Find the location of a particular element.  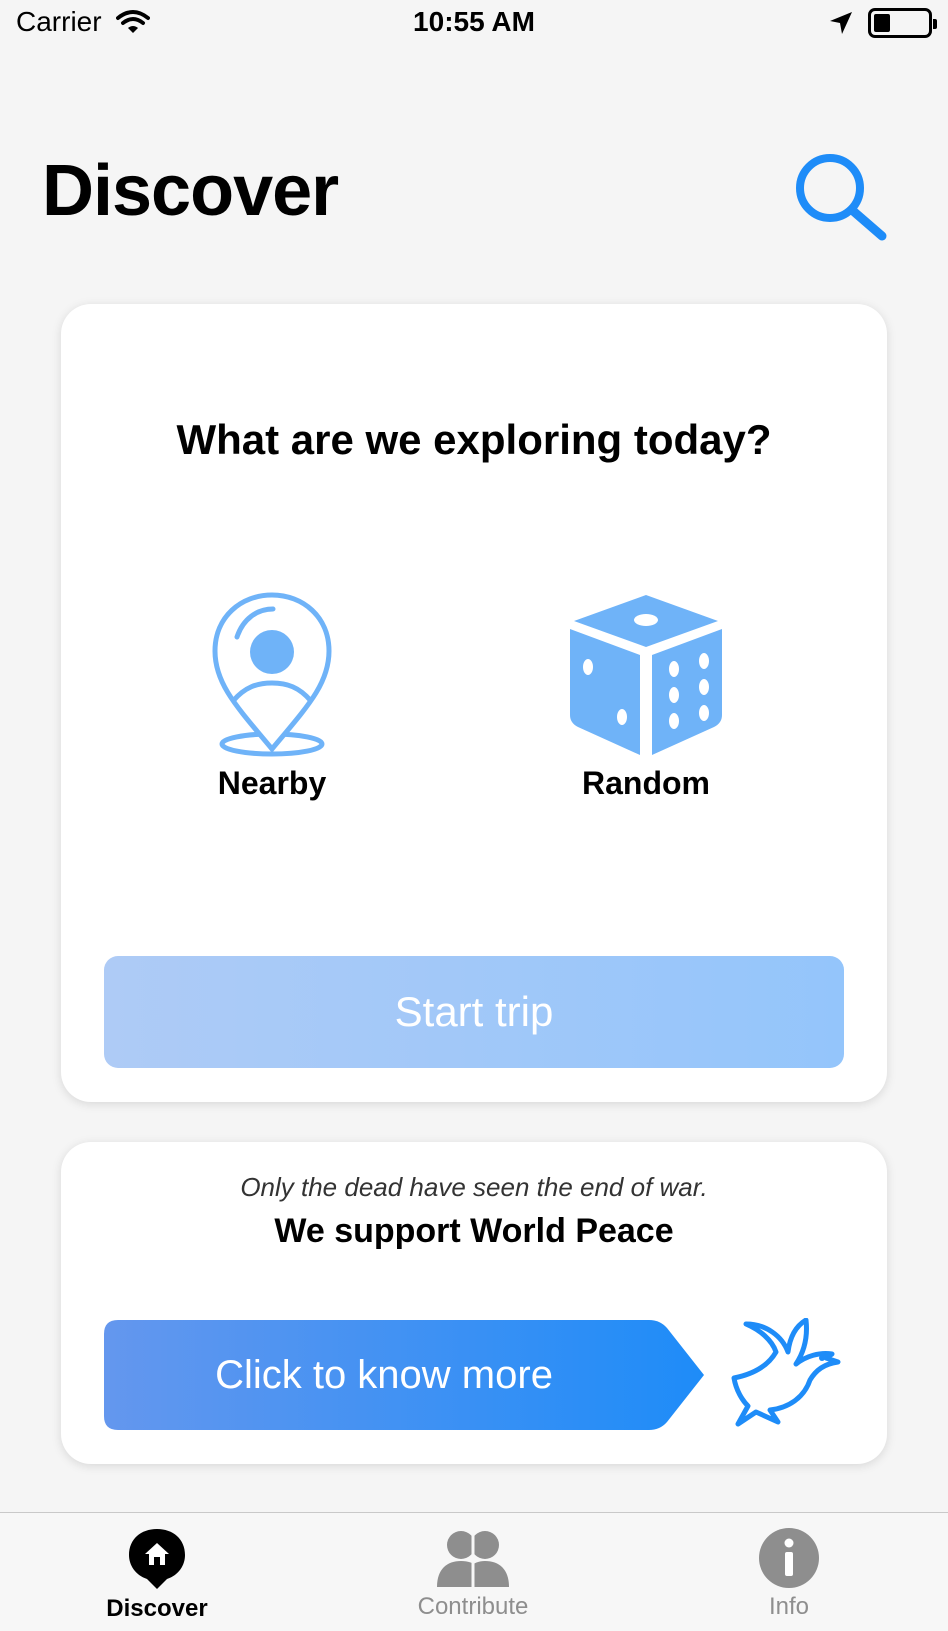

search-button is located at coordinates (840, 198).